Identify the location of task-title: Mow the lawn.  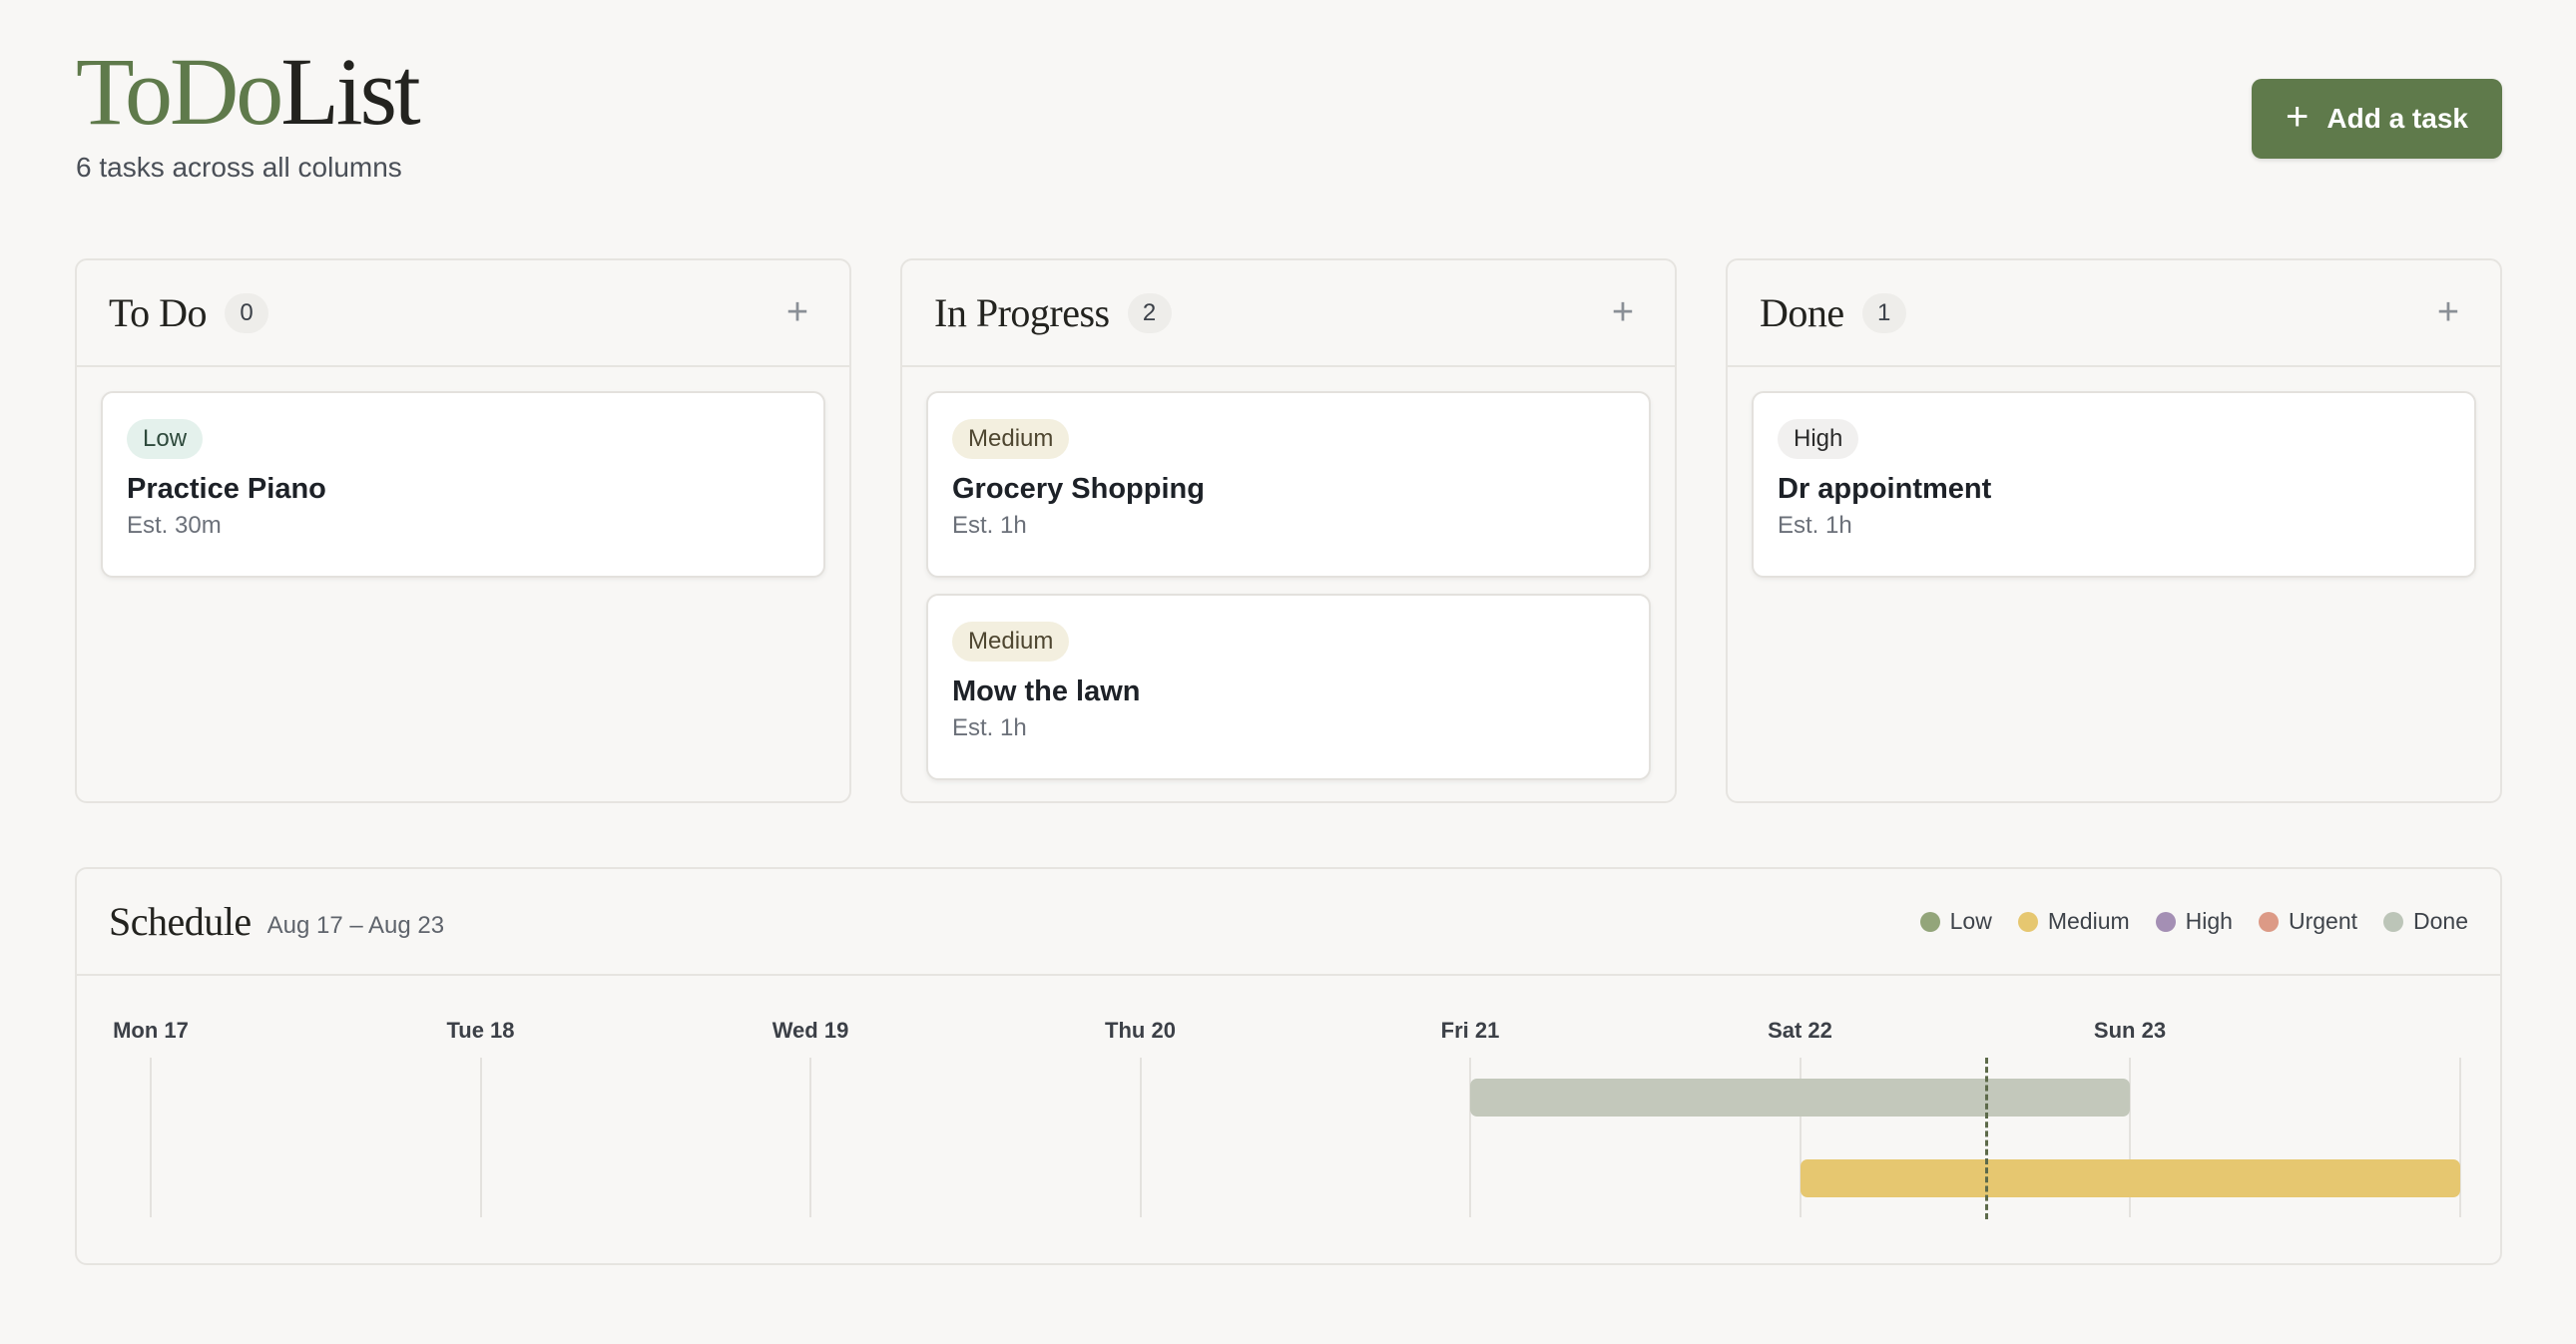
(1046, 691).